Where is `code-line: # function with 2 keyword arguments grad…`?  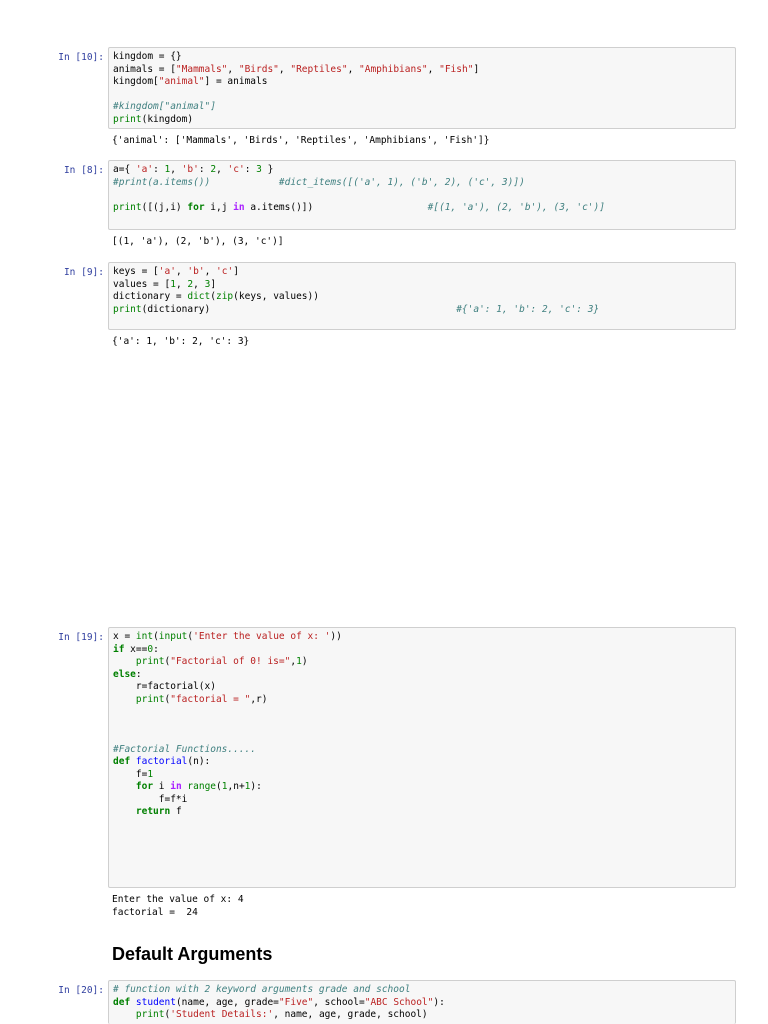
code-line: # function with 2 keyword arguments grad… is located at coordinates (422, 990).